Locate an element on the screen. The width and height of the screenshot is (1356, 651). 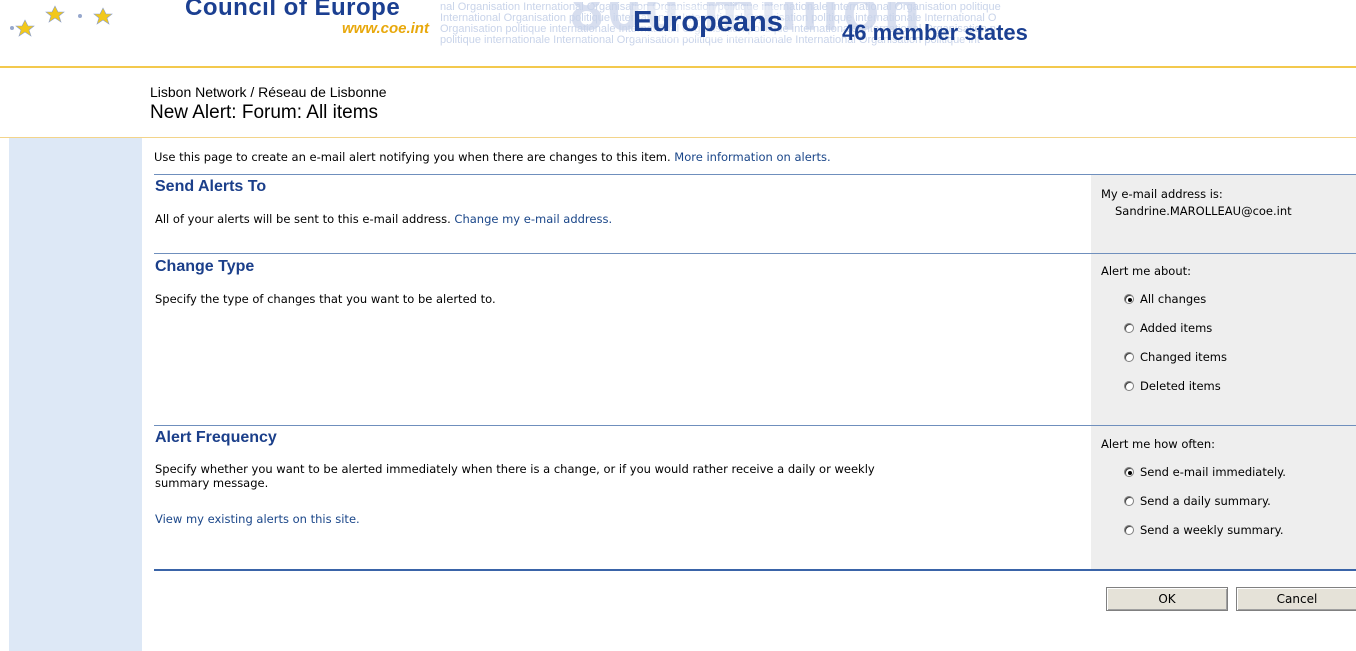
radio-label: All changes is located at coordinates (1173, 299).